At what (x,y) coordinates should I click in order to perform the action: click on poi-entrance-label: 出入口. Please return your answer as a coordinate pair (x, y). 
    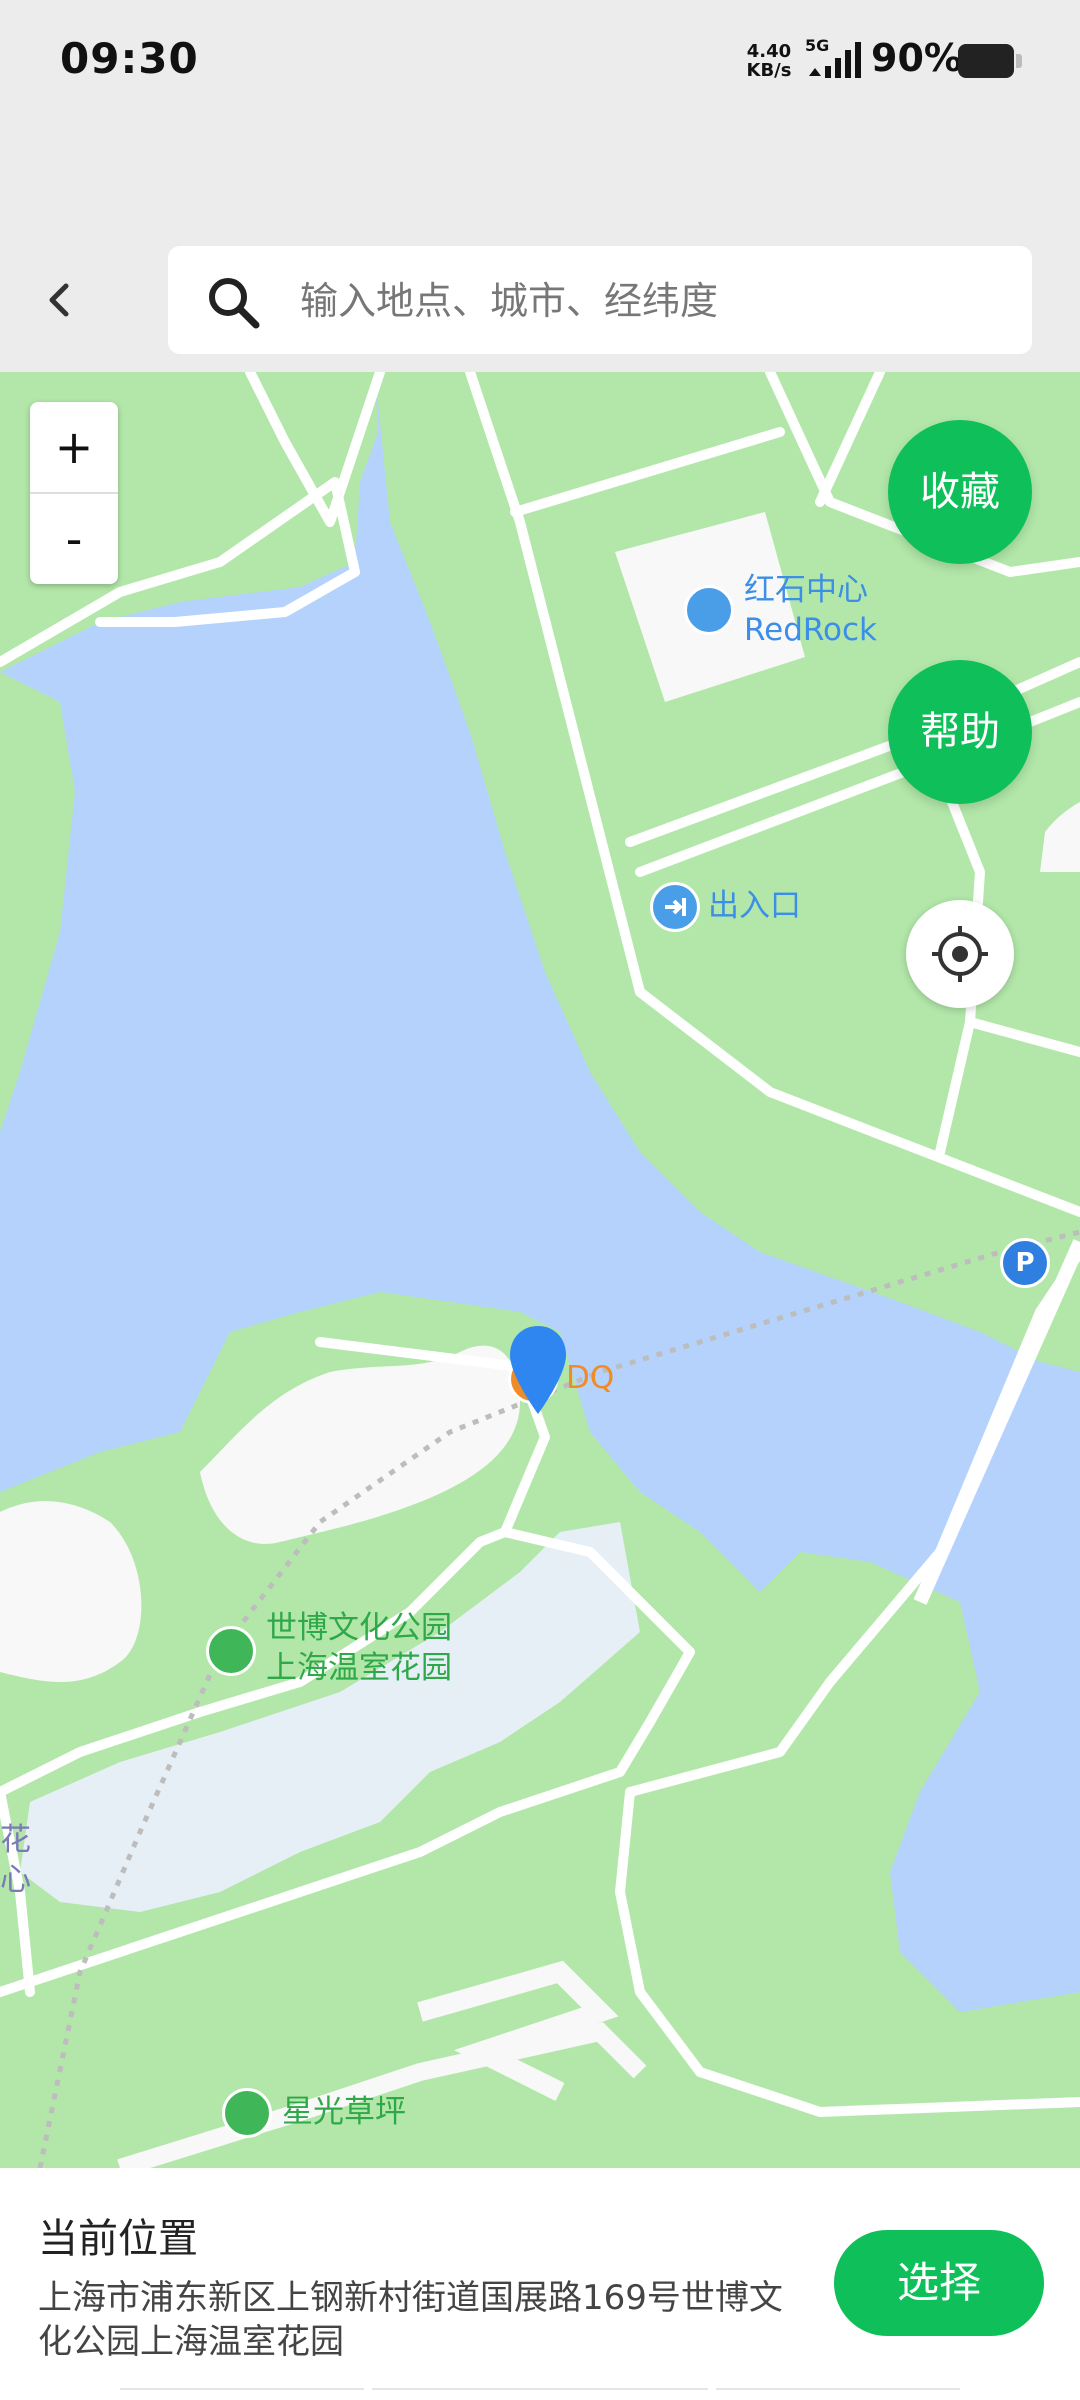
    Looking at the image, I should click on (754, 906).